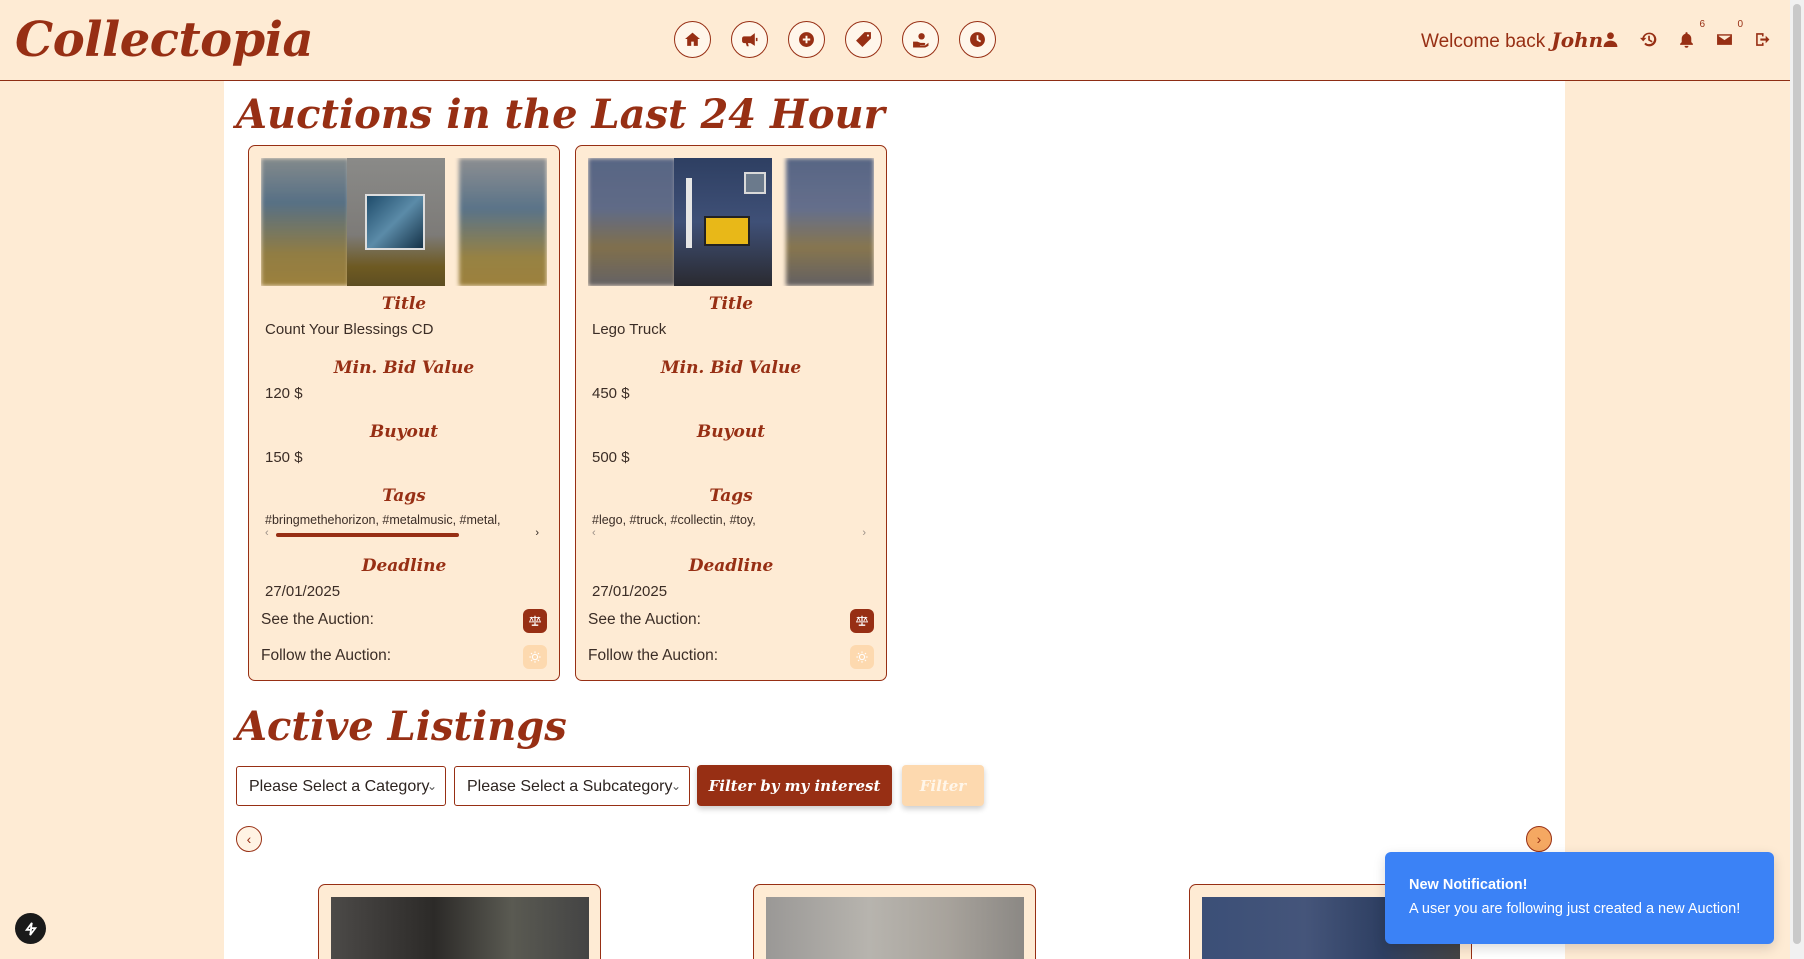 This screenshot has width=1804, height=959. What do you see at coordinates (249, 839) in the screenshot?
I see `carousel-prev-button: ‹` at bounding box center [249, 839].